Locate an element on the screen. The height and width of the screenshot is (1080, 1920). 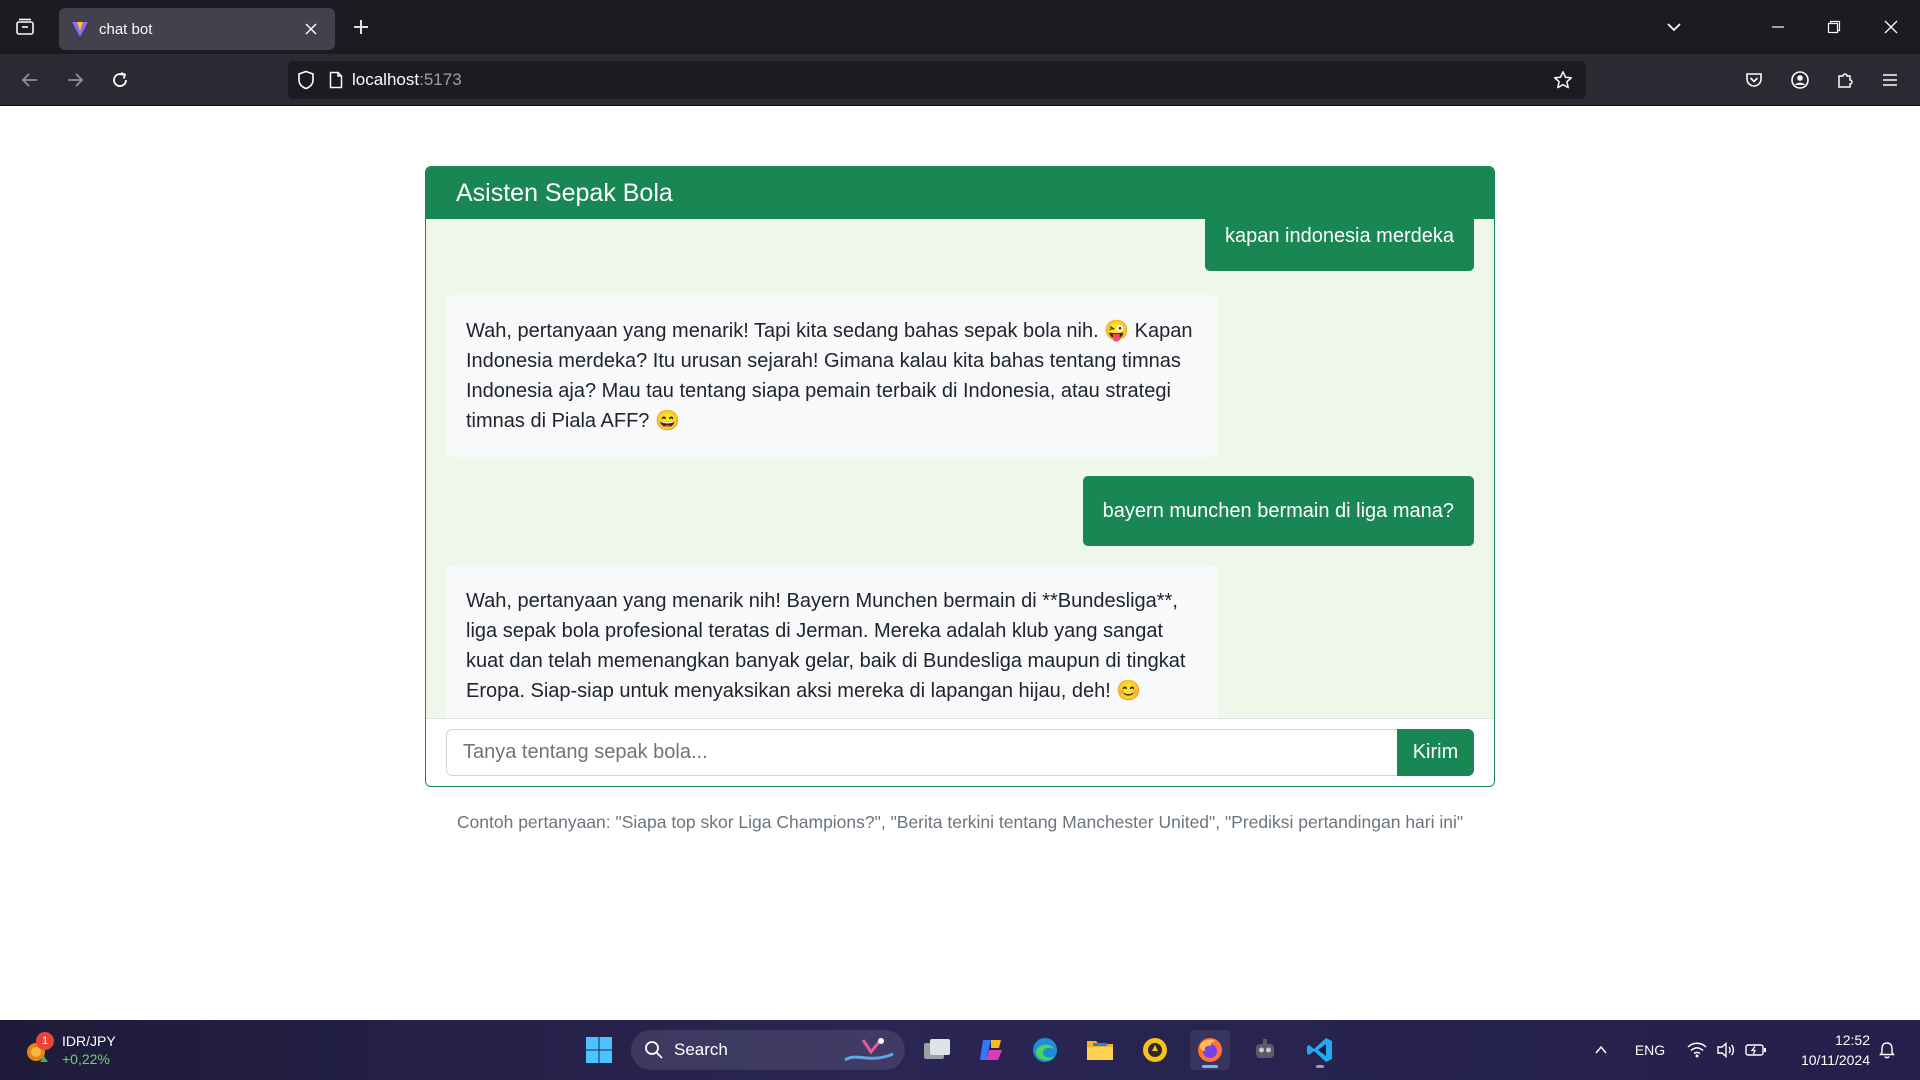
task-view-icon is located at coordinates (937, 1049).